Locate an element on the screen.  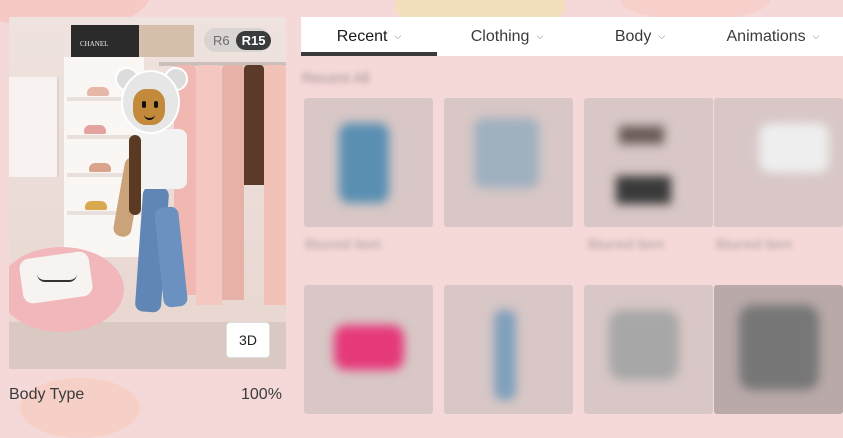
body-type-value: 100% is located at coordinates (261, 394).